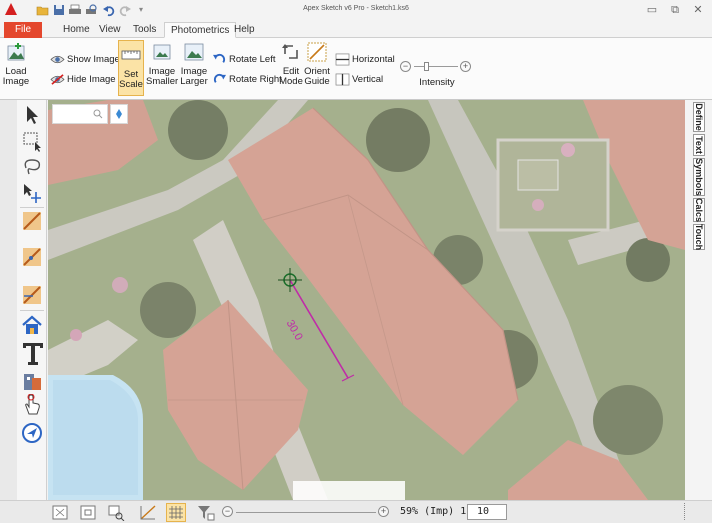 This screenshot has width=712, height=523. What do you see at coordinates (57, 59) in the screenshot?
I see `eye-icon` at bounding box center [57, 59].